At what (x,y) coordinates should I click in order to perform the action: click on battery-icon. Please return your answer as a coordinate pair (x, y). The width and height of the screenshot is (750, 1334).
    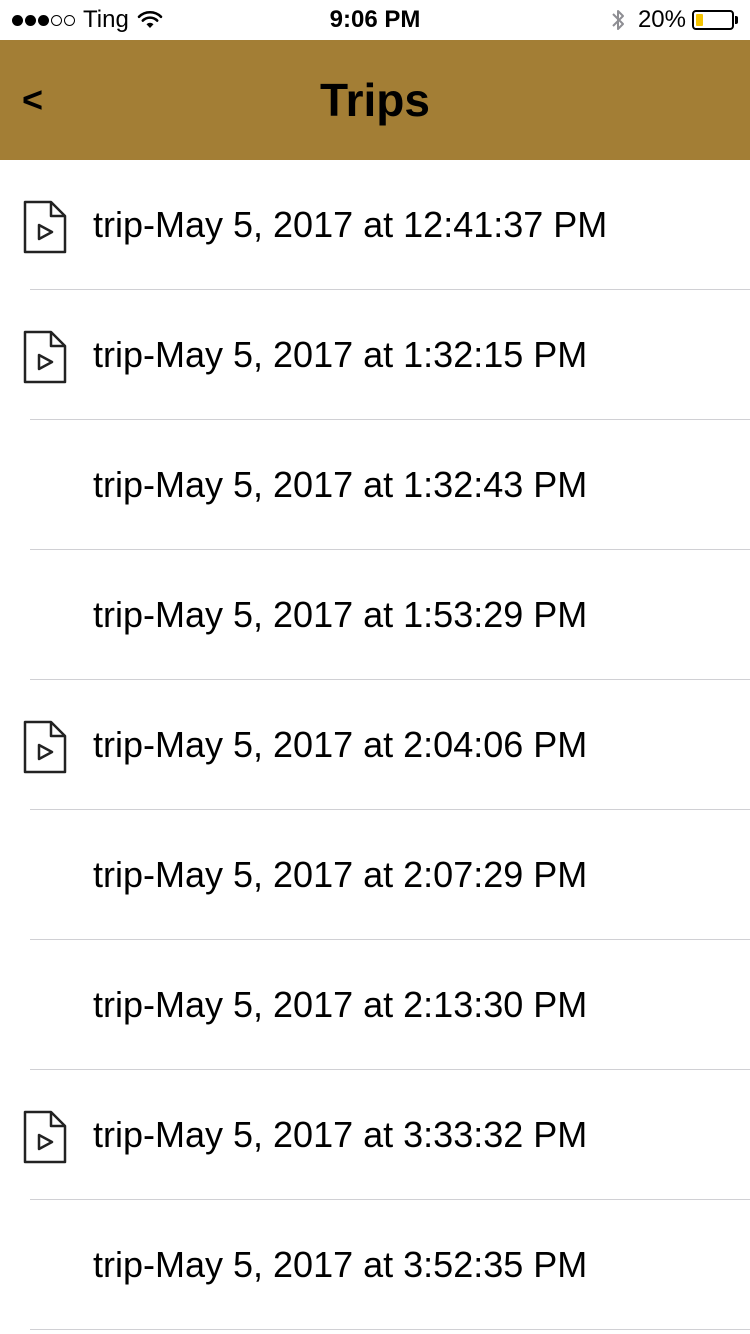
    Looking at the image, I should click on (713, 20).